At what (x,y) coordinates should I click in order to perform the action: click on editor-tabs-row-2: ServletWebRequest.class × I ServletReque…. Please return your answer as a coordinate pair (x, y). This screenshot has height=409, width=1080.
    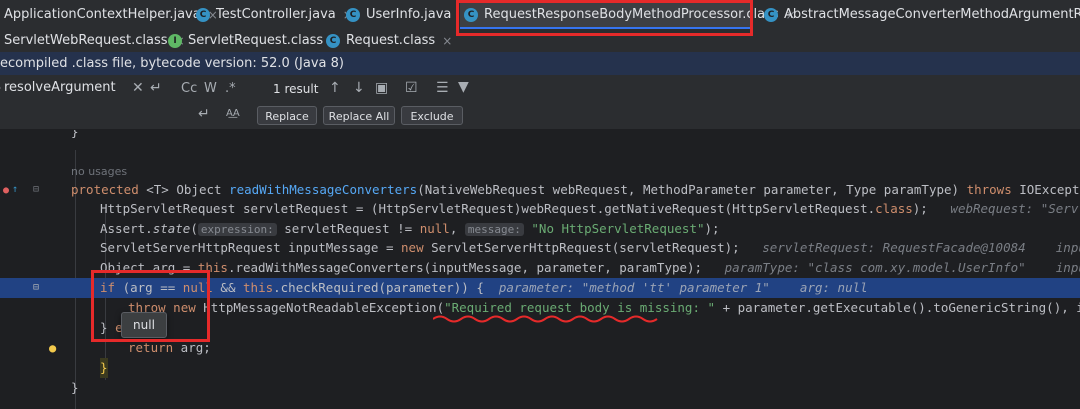
    Looking at the image, I should click on (540, 41).